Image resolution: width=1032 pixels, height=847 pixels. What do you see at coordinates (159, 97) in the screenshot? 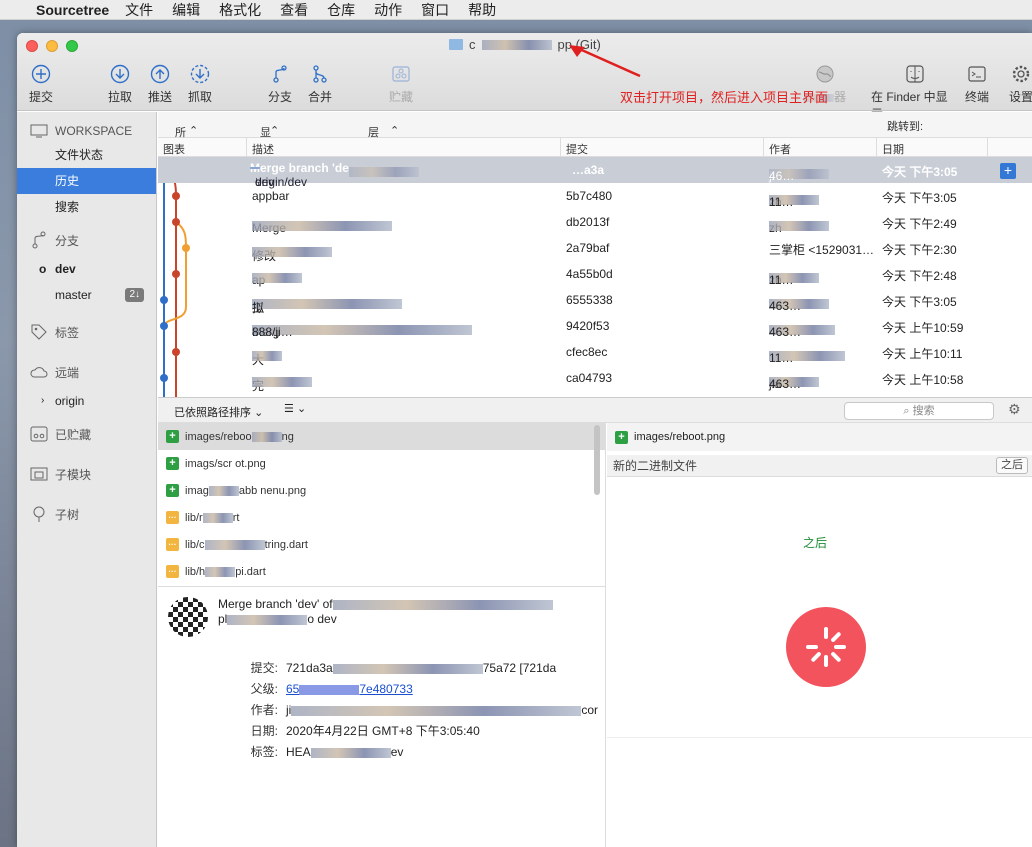
I see `push-label: 推送` at bounding box center [159, 97].